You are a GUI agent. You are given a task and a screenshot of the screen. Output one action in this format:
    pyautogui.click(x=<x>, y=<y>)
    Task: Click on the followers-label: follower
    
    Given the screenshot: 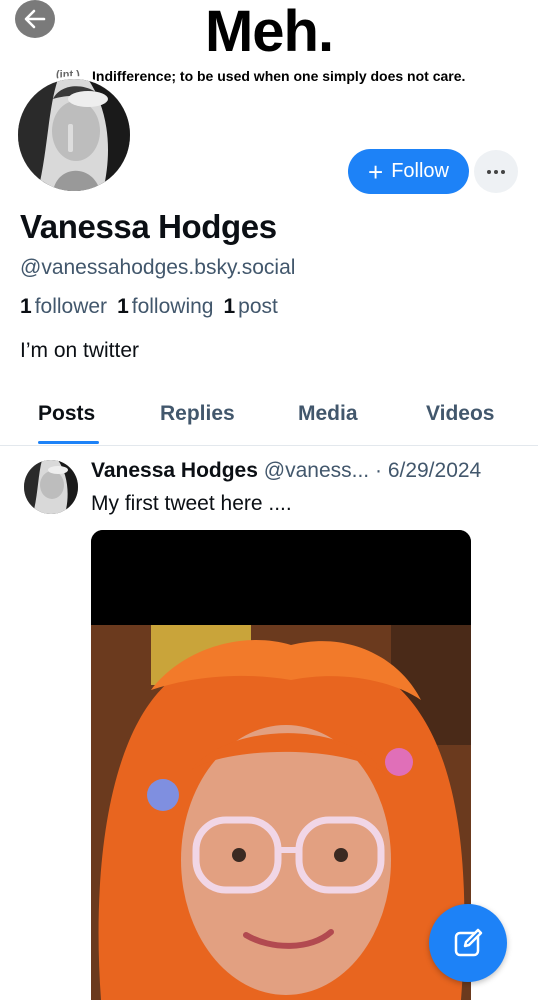 What is the action you would take?
    pyautogui.click(x=71, y=306)
    